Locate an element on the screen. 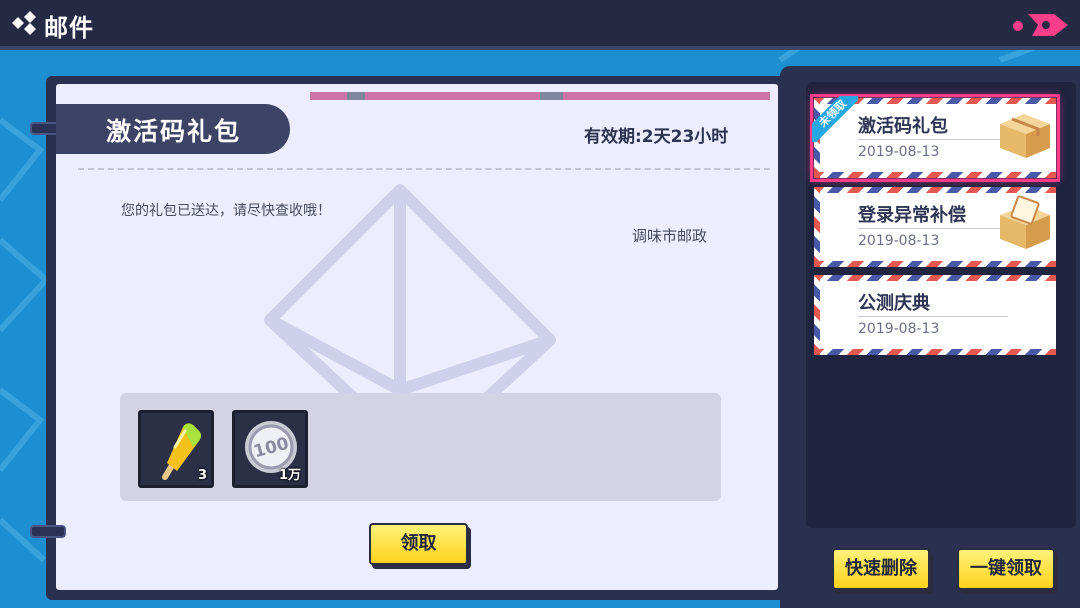 The height and width of the screenshot is (608, 1080). quick-delete-button: 快速删除 is located at coordinates (881, 569).